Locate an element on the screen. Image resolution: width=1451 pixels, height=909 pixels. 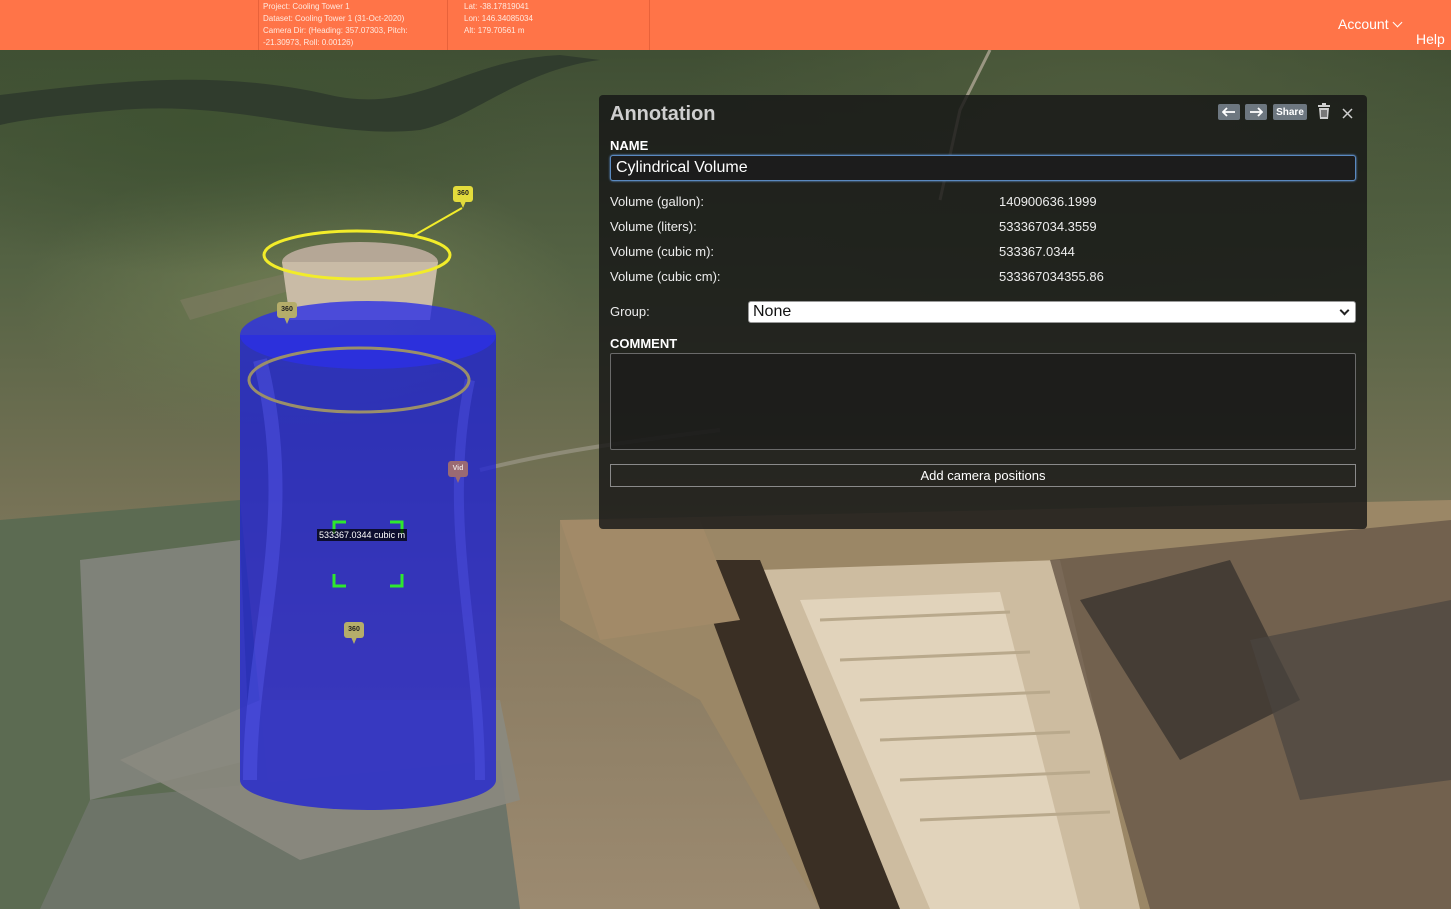
trash-icon is located at coordinates (1324, 111).